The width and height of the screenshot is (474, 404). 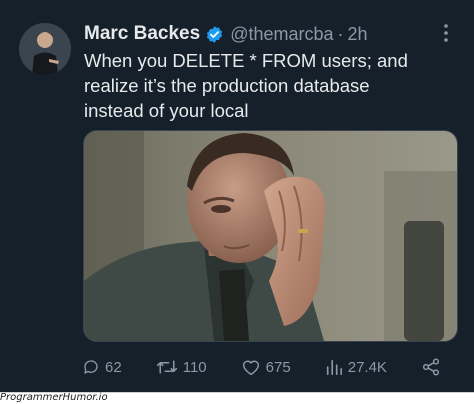 I want to click on like-count: 675, so click(x=278, y=367).